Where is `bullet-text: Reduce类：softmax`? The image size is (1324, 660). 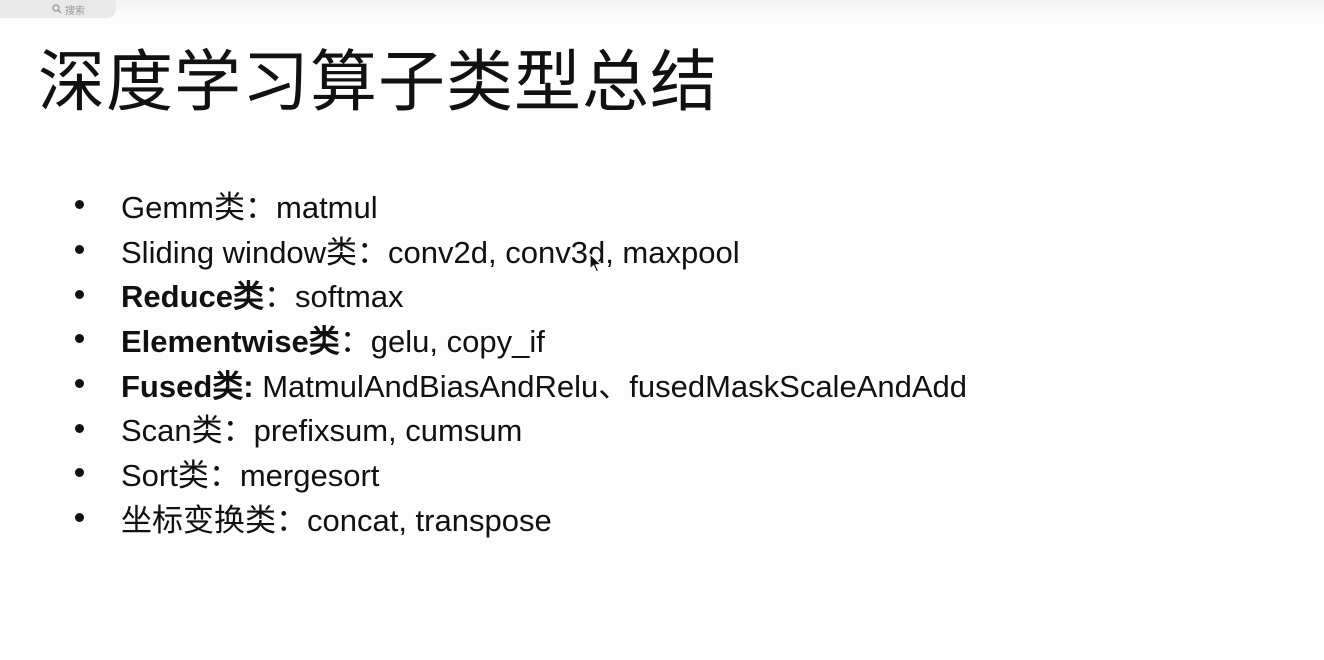
bullet-text: Reduce类：softmax is located at coordinates (262, 293).